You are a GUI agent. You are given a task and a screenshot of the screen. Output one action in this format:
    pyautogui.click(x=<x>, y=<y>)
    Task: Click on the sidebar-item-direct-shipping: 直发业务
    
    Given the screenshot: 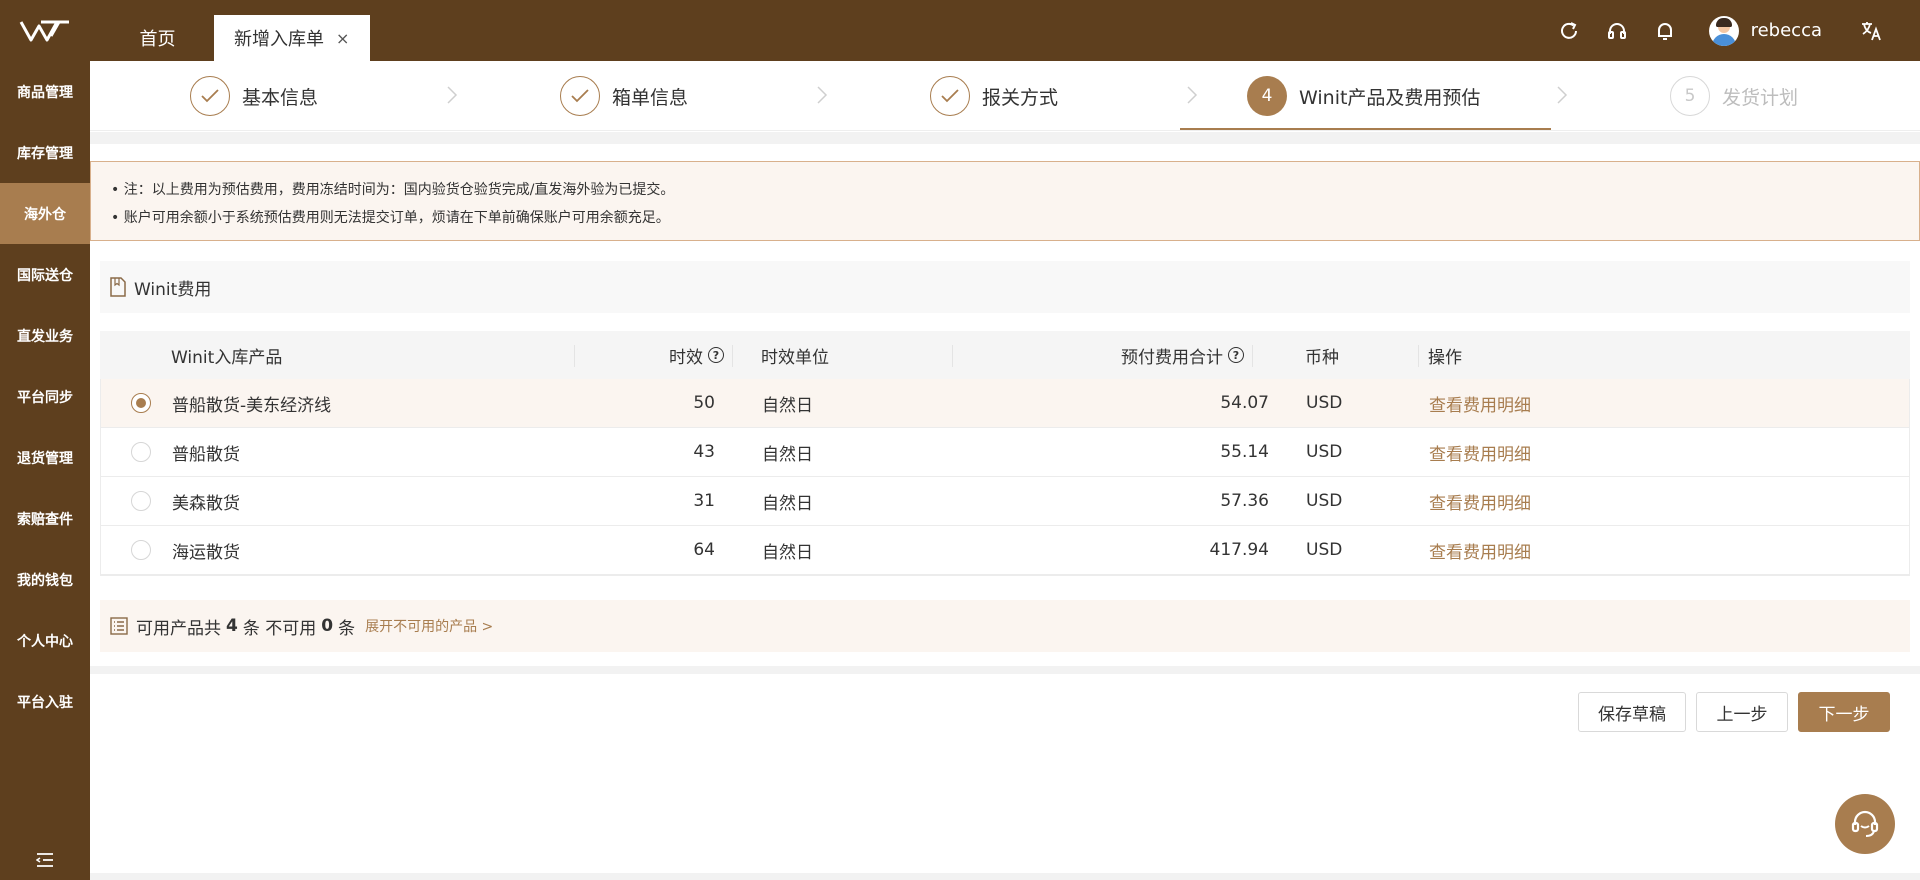 What is the action you would take?
    pyautogui.click(x=45, y=335)
    